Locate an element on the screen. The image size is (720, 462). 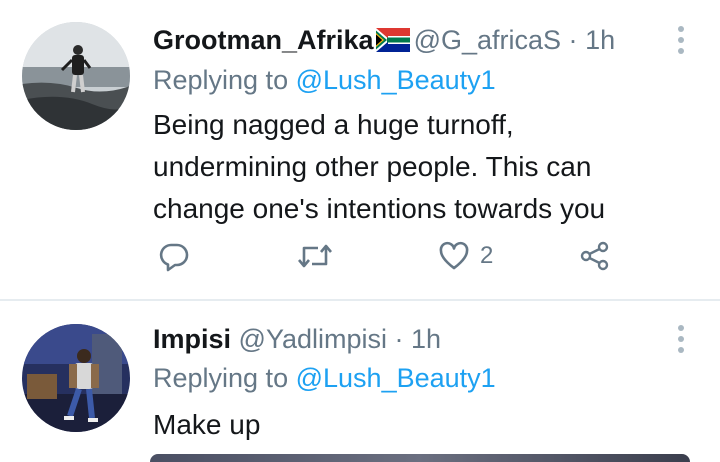
like-icon is located at coordinates (454, 255).